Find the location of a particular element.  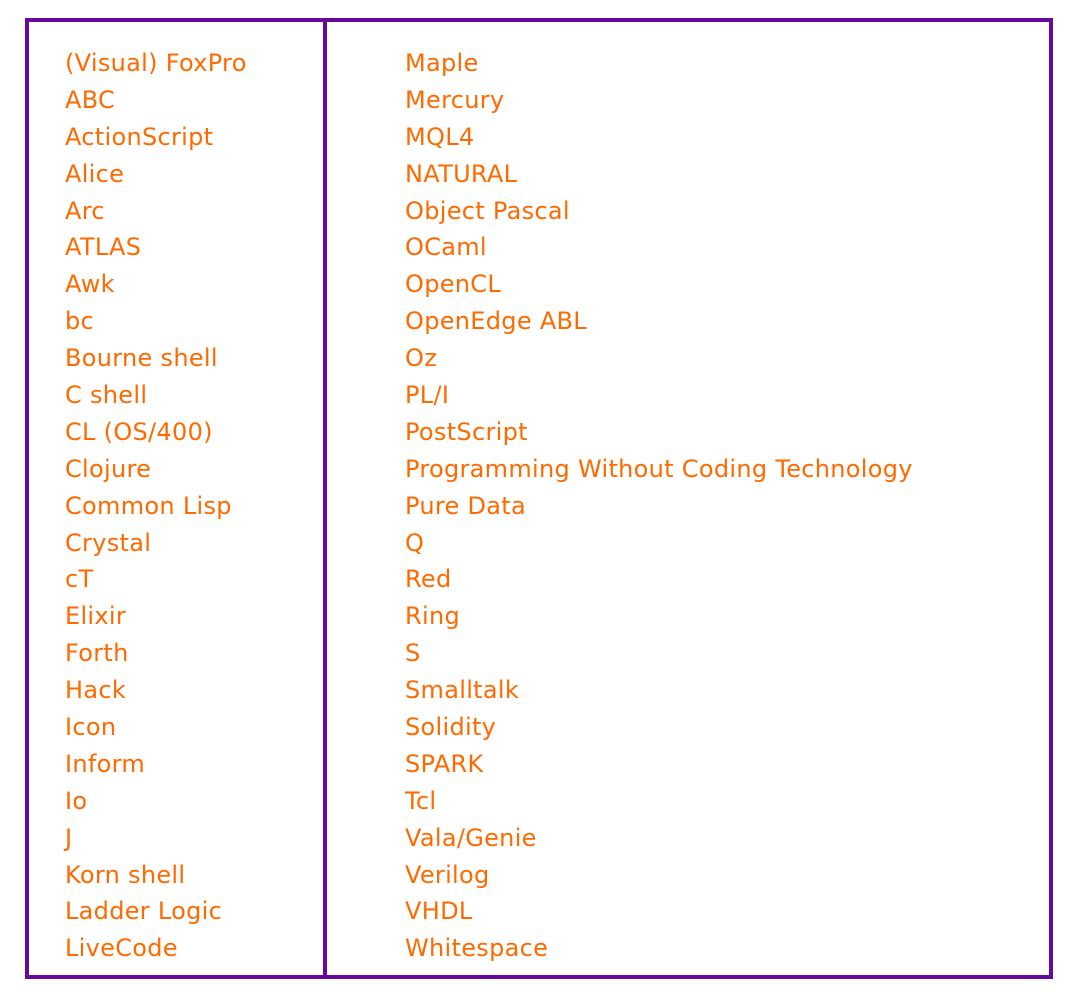

language-item: MQL4 is located at coordinates (440, 136).